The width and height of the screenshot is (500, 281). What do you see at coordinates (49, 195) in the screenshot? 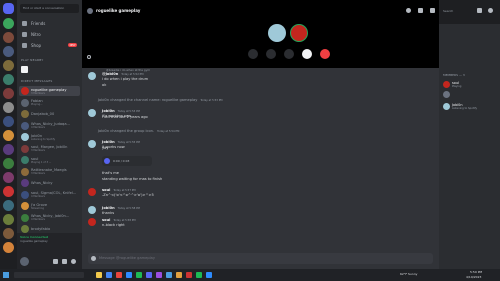
I see `dm-item: soul, Sigma/COL, Knifel... 4 Members` at bounding box center [49, 195].